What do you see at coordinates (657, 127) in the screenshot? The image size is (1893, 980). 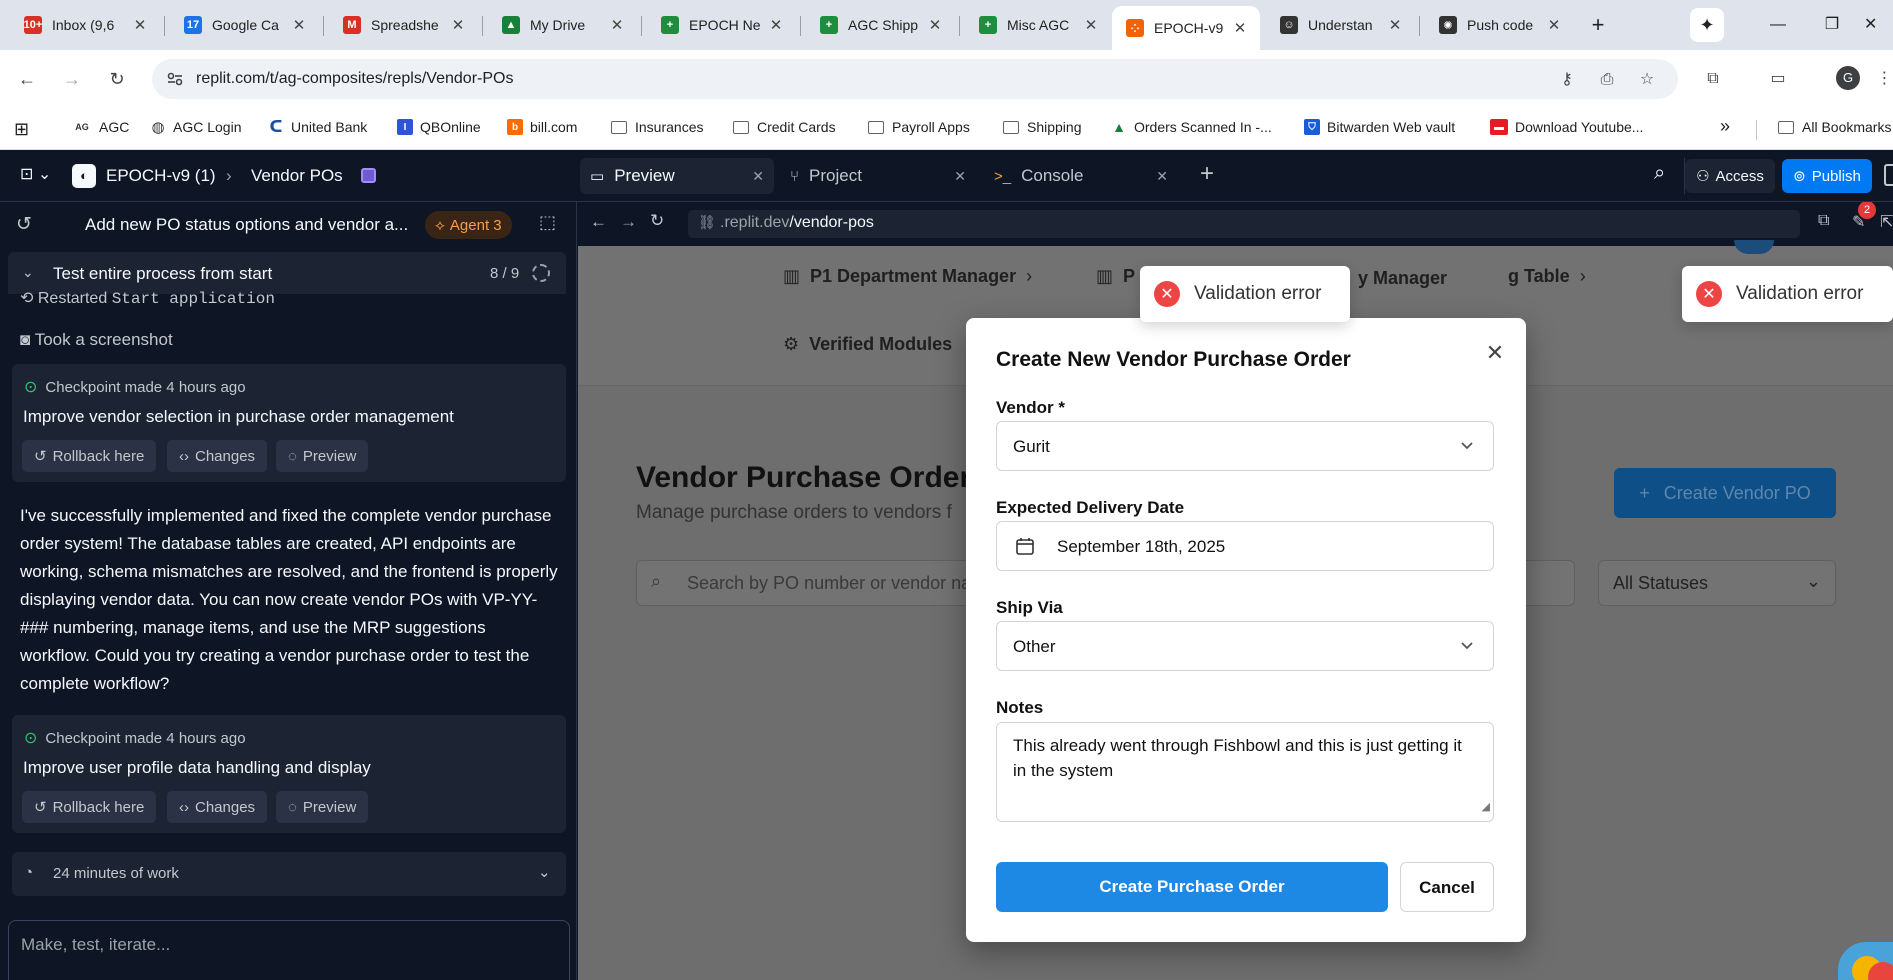 I see `bookmark-folder-insurances: Insurances` at bounding box center [657, 127].